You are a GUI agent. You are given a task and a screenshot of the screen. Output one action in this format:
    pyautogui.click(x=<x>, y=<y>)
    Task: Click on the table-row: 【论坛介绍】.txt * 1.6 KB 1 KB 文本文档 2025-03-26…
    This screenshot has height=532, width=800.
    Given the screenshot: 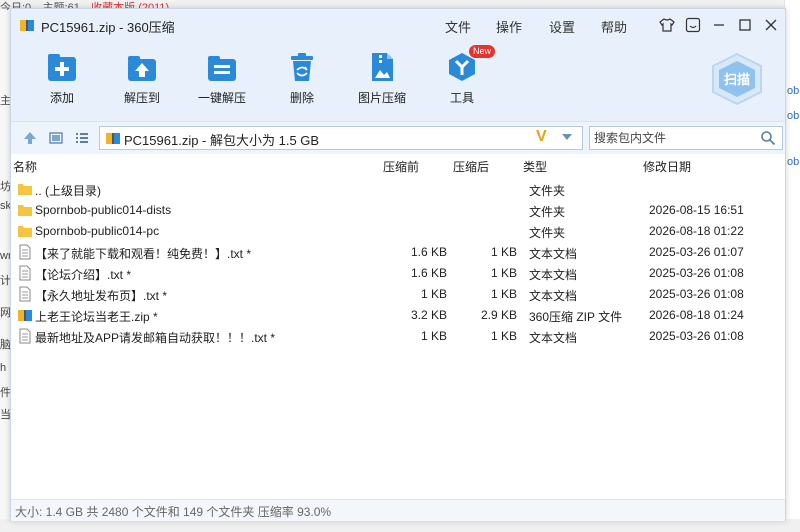 What is the action you would take?
    pyautogui.click(x=398, y=273)
    